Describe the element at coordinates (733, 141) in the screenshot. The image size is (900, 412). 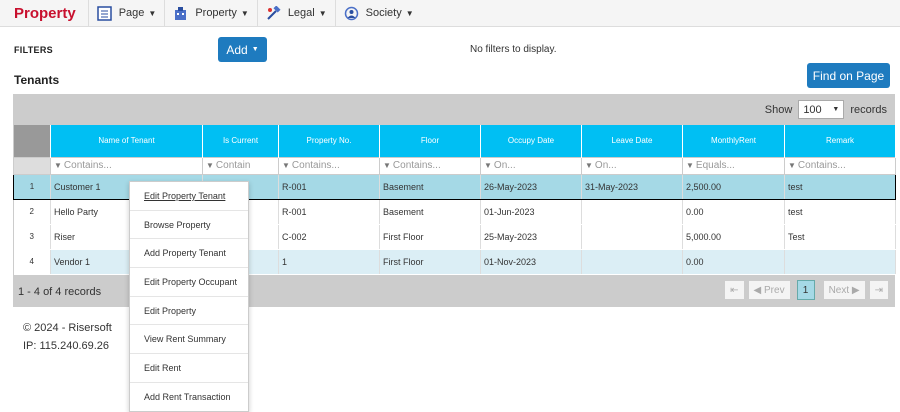
I see `column-header: MonthlyRent` at that location.